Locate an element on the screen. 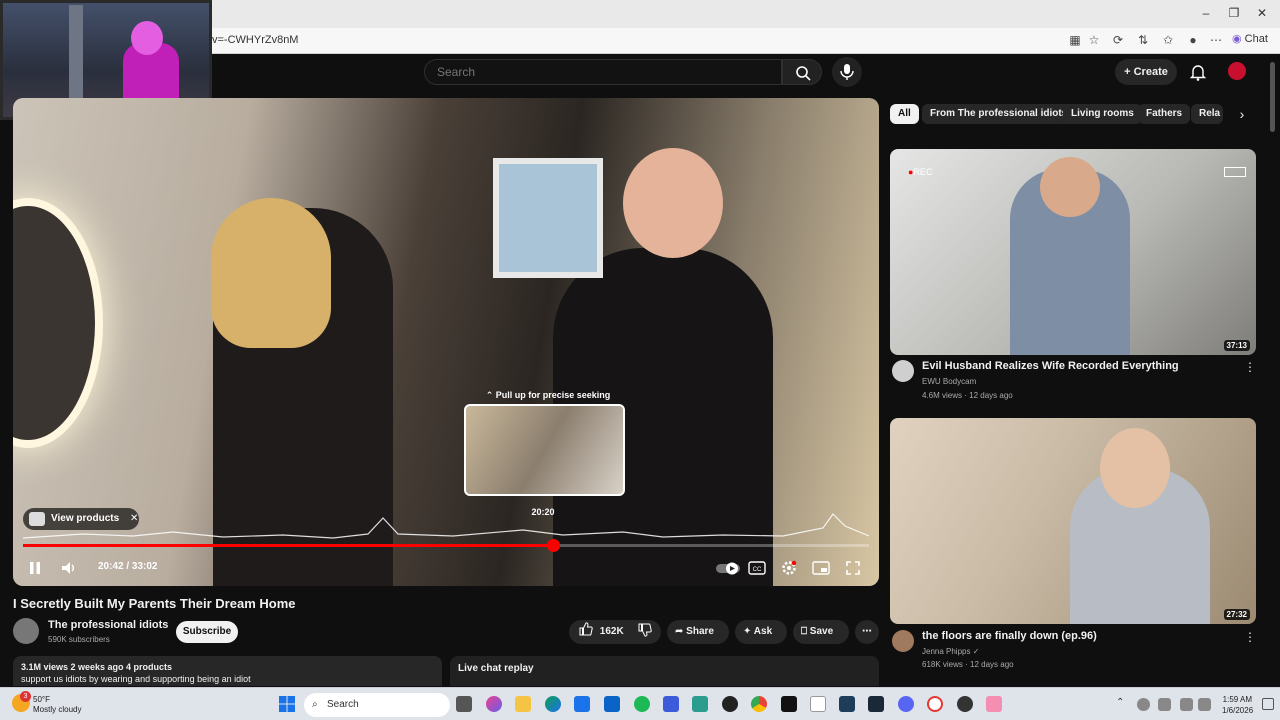 The image size is (1280, 720). chip-related: Rela is located at coordinates (1207, 114).